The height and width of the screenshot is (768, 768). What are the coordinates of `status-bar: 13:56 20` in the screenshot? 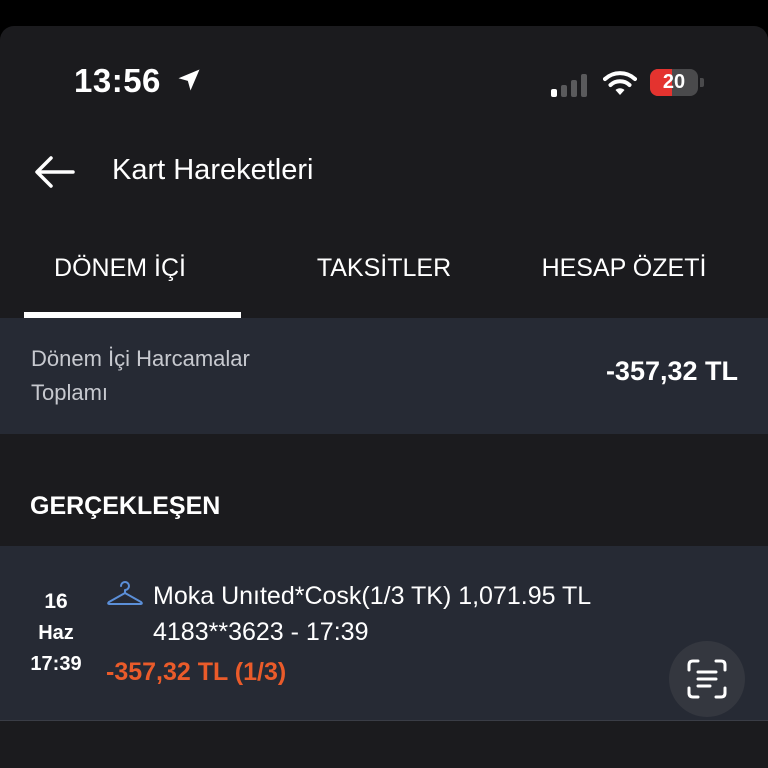 It's located at (384, 81).